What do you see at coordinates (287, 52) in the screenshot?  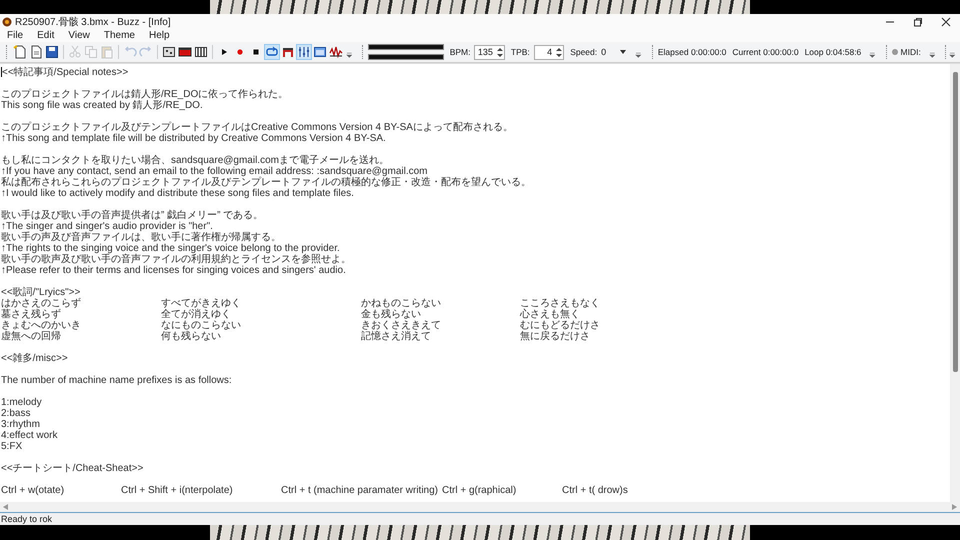 I see `arch-icon` at bounding box center [287, 52].